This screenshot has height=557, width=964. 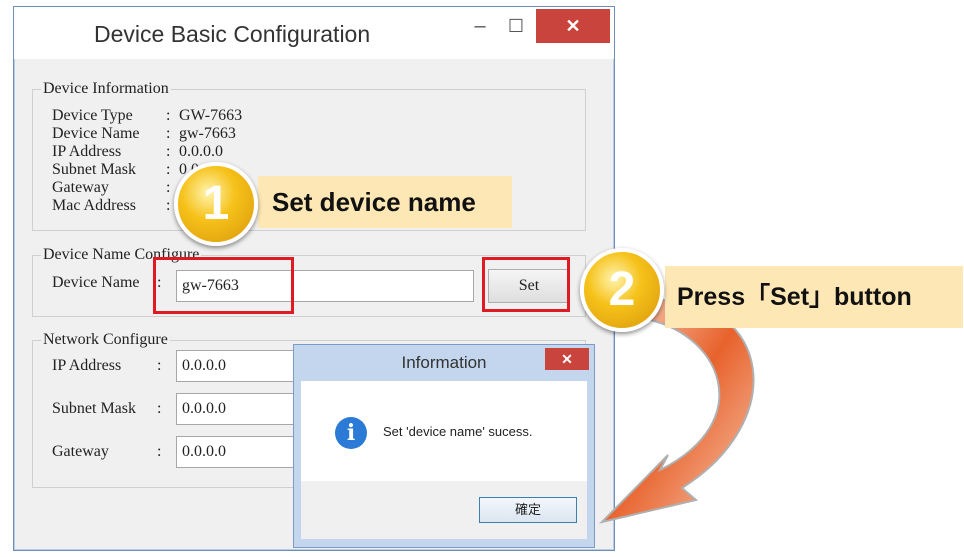 I want to click on step2-callout: Press「Set」button, so click(x=814, y=297).